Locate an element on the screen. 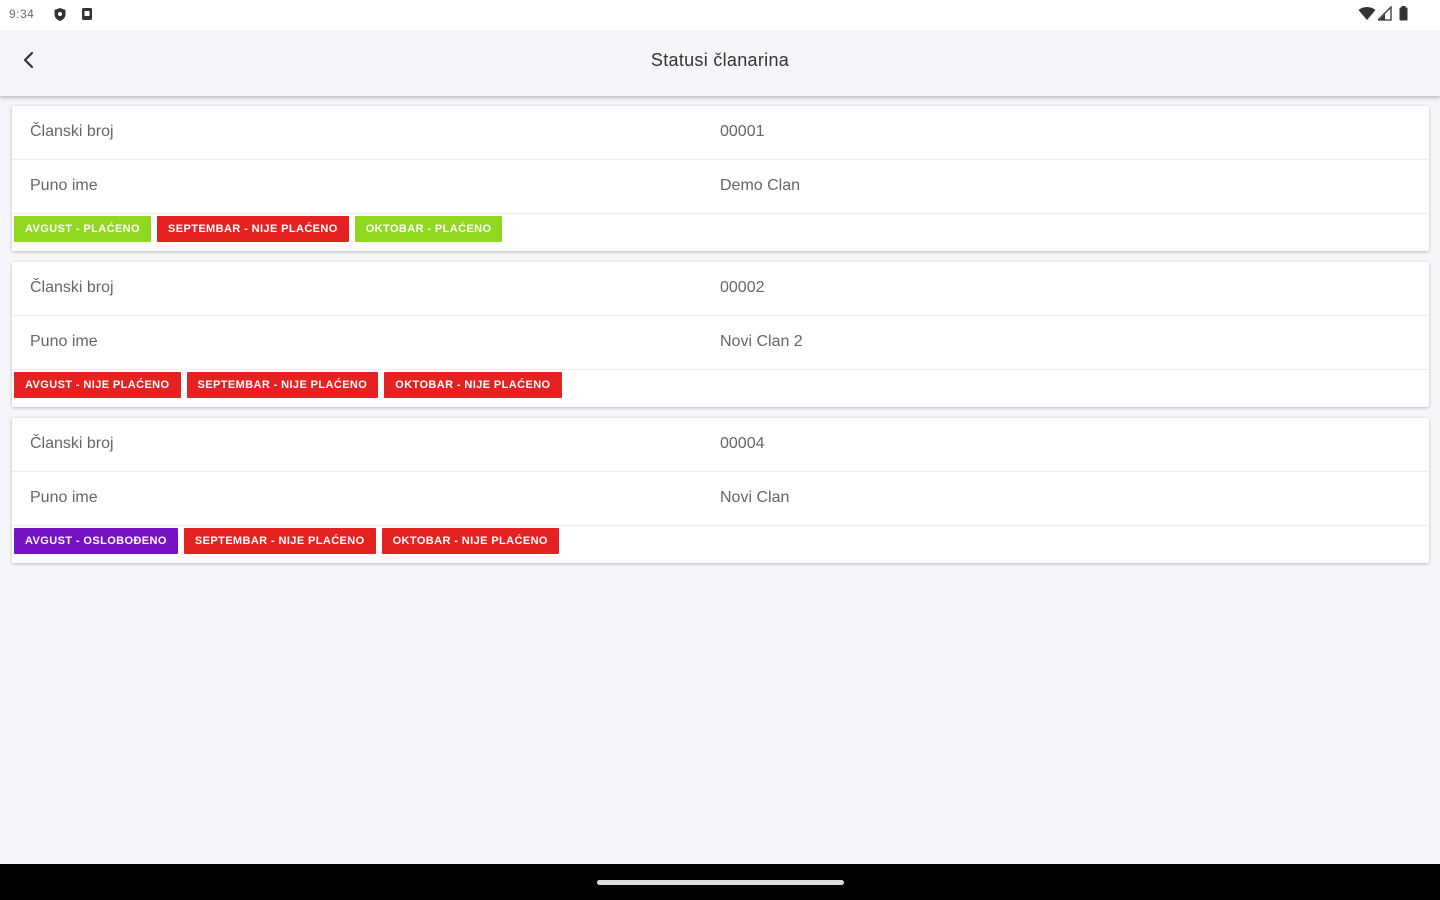  status-badge: AVGUST - OSLOBOĐENO is located at coordinates (96, 541).